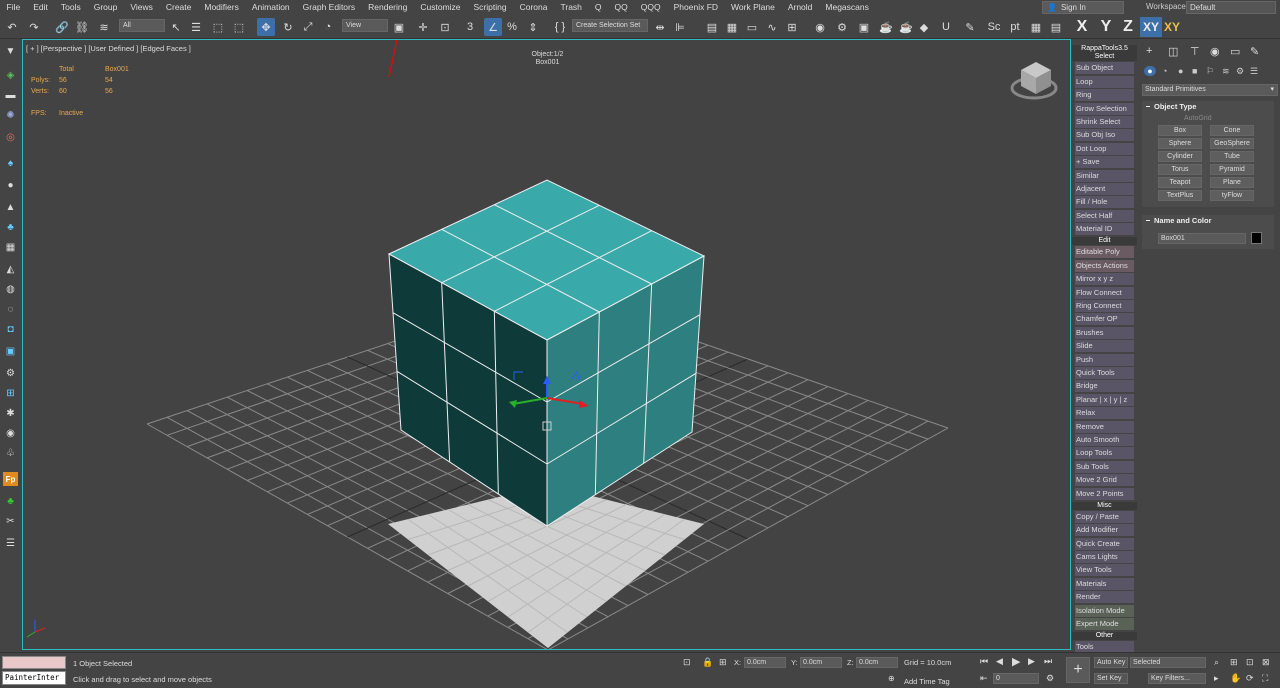 The image size is (1280, 688). Describe the element at coordinates (906, 27) in the screenshot. I see `render-iterative-icon: ☕` at that location.